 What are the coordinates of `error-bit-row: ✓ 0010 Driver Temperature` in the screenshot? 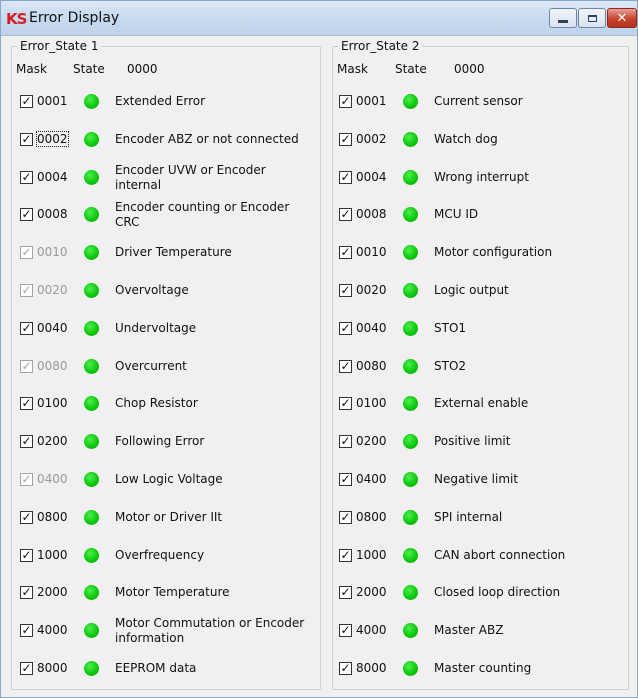 It's located at (165, 254).